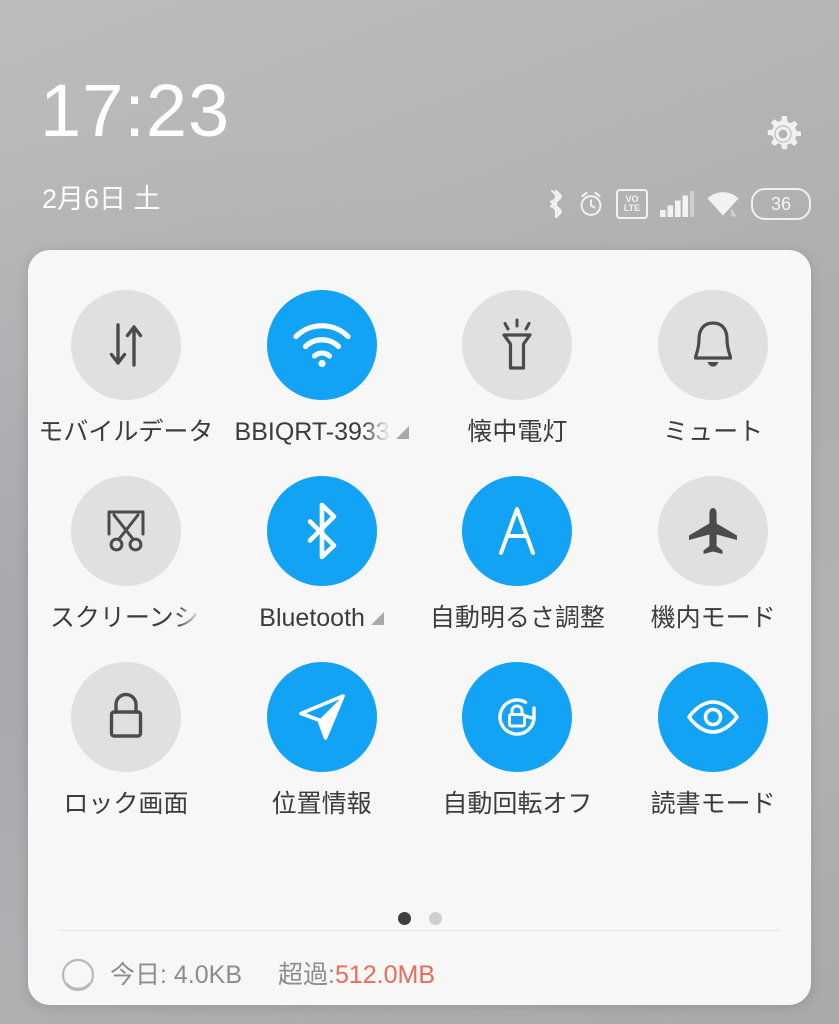  I want to click on tile-label-wrap: 読書モード, so click(713, 804).